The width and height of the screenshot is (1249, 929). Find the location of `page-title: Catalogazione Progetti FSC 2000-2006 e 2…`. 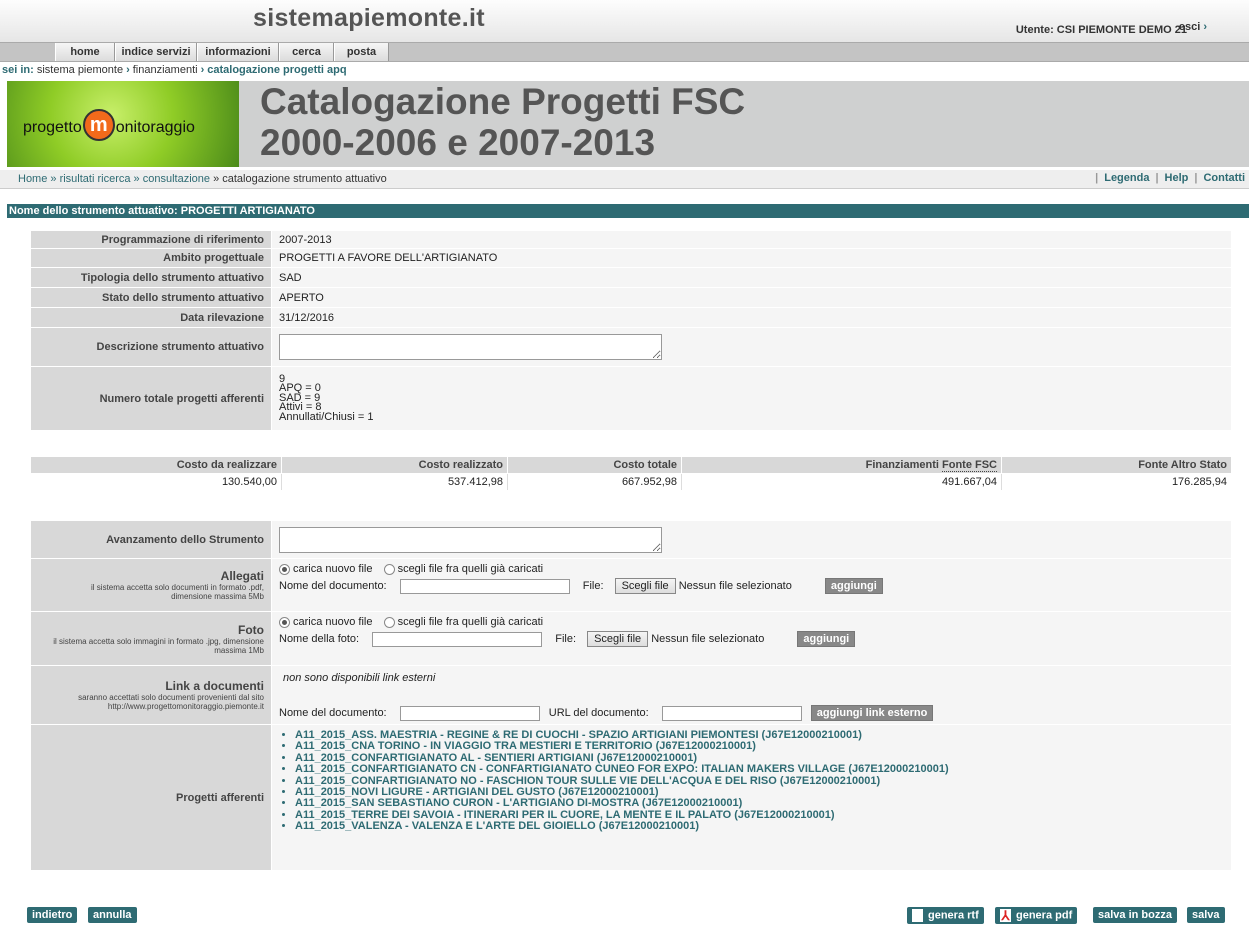

page-title: Catalogazione Progetti FSC 2000-2006 e 2… is located at coordinates (503, 122).